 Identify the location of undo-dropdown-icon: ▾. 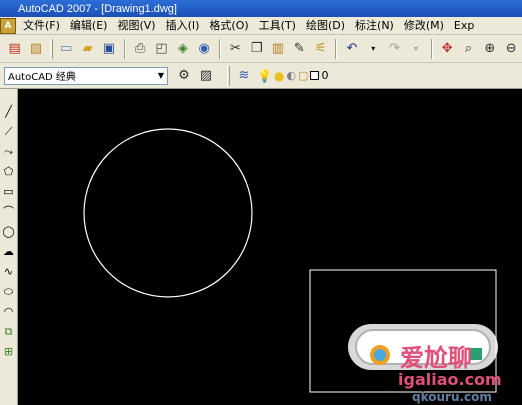
(373, 49).